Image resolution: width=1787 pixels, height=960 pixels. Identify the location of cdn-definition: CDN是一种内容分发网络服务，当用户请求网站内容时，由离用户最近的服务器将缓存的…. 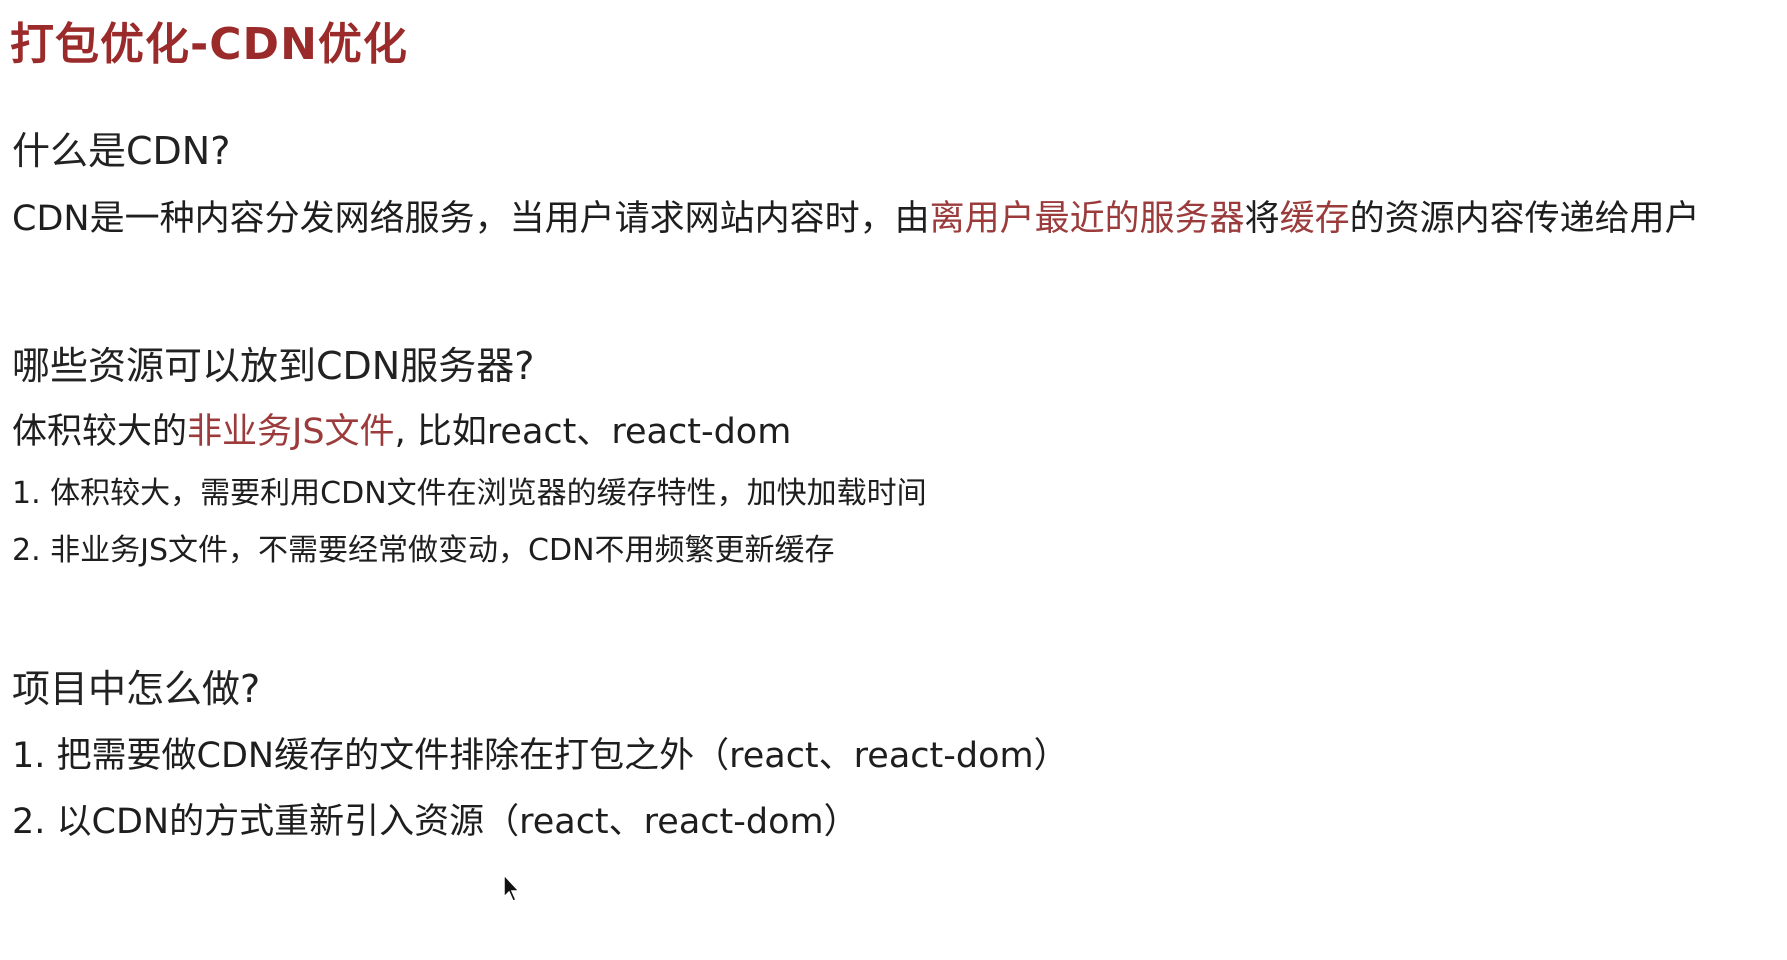
(856, 215).